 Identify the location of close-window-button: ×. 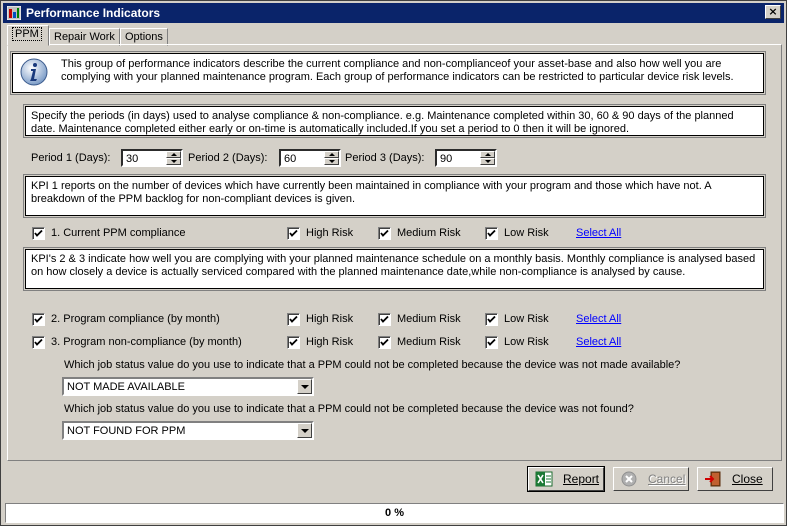
(773, 12).